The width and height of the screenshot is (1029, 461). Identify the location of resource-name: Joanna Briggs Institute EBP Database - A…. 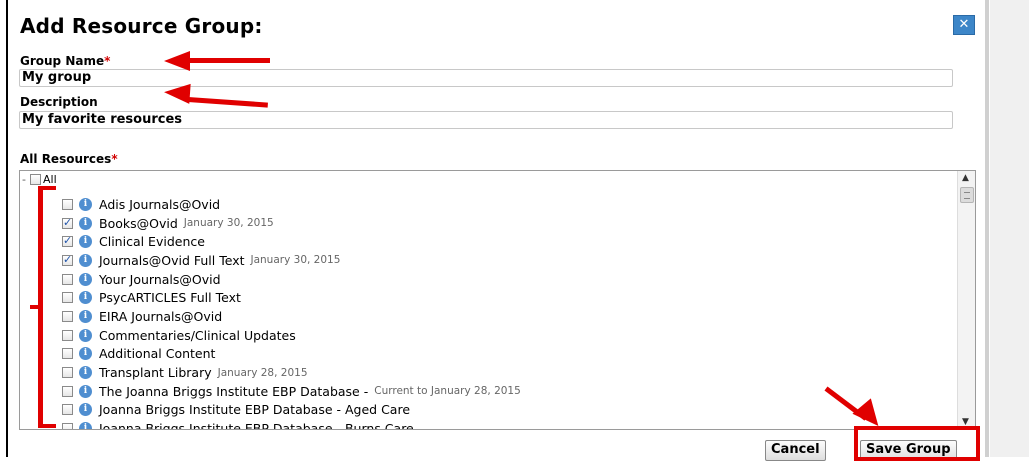
(255, 410).